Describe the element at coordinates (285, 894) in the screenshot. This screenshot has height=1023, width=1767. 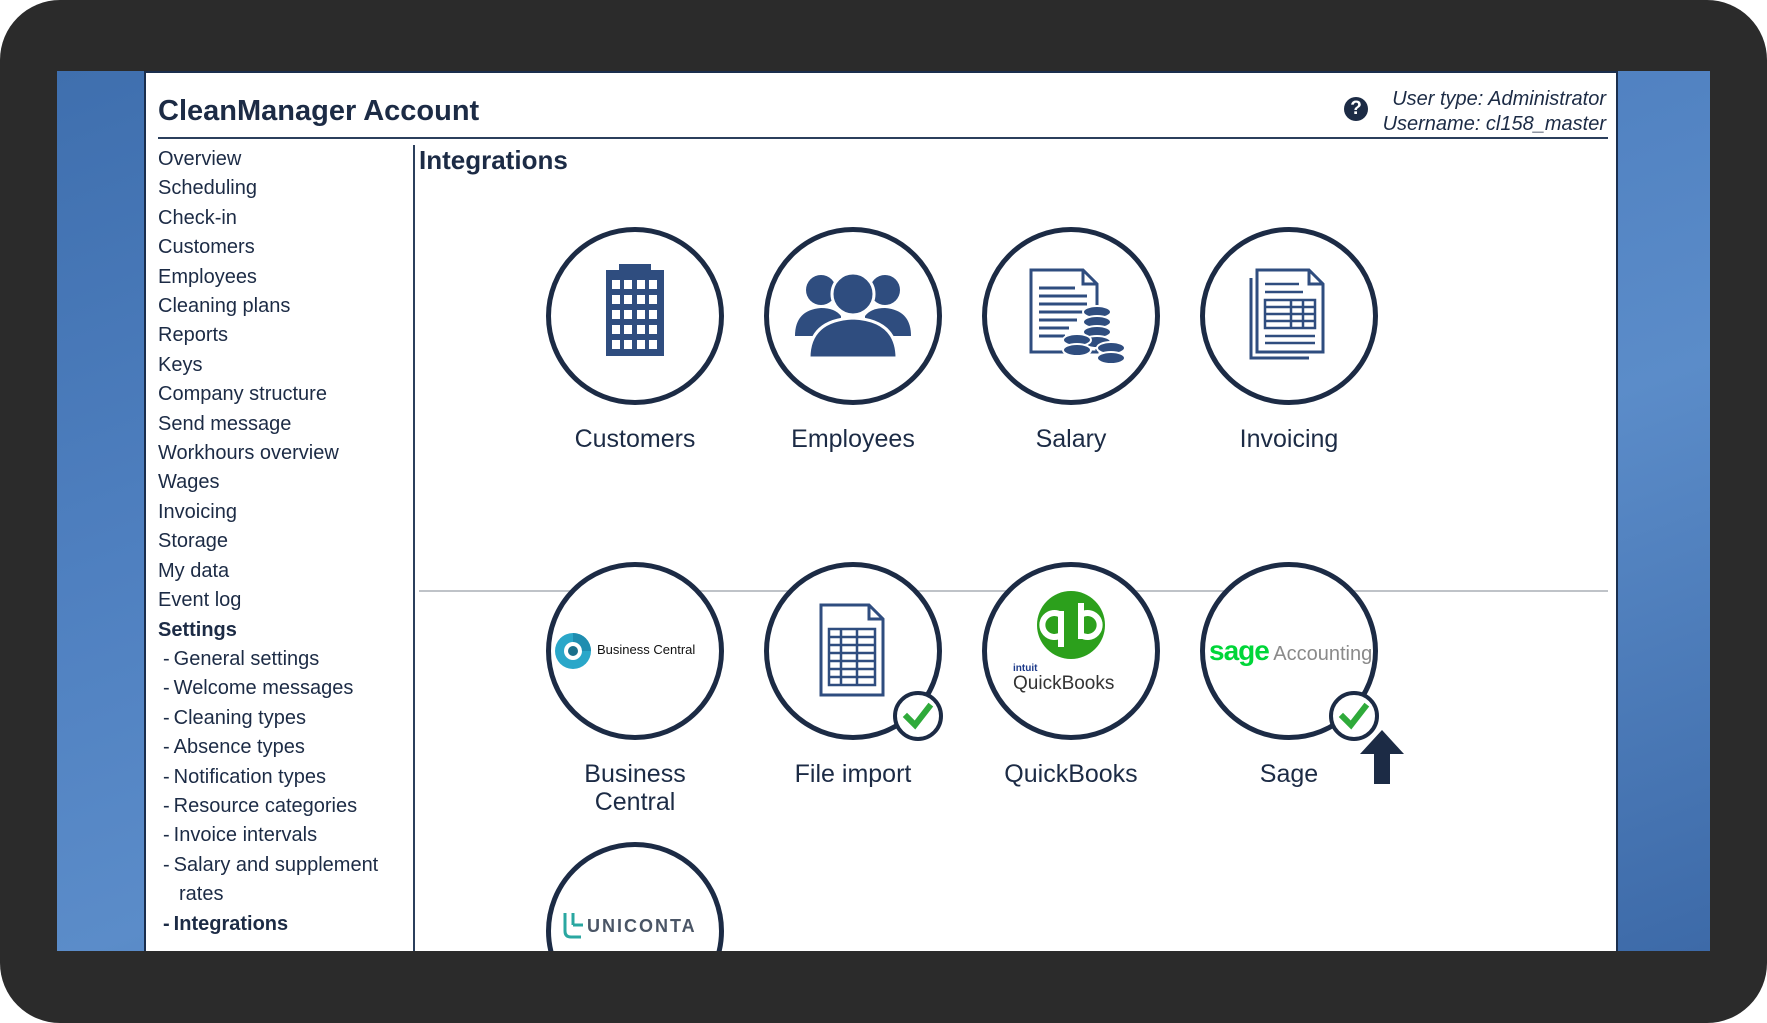
I see `sidebar-subitem-label-wrap: rates` at that location.